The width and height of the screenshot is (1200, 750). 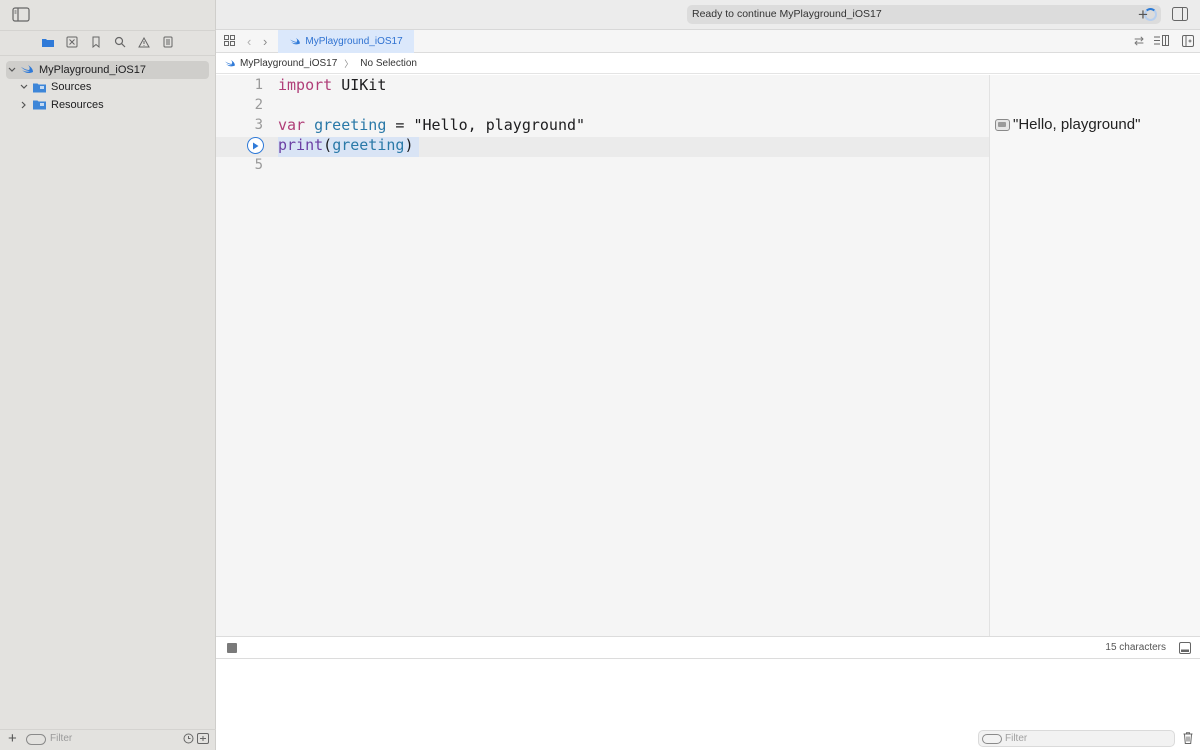 What do you see at coordinates (305, 85) in the screenshot?
I see `keyword: import` at bounding box center [305, 85].